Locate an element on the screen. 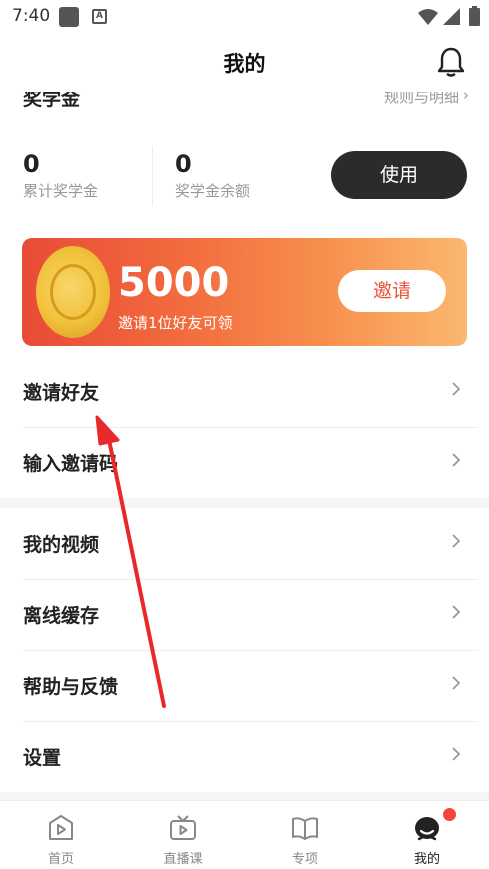 This screenshot has height=869, width=489. stat-divider is located at coordinates (152, 176).